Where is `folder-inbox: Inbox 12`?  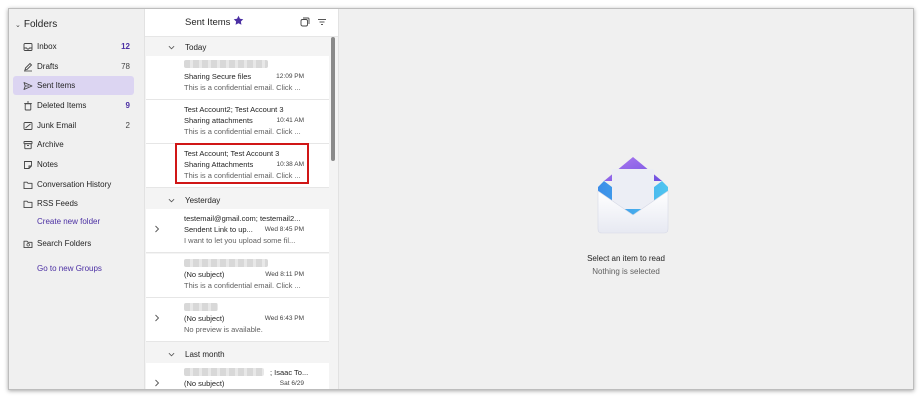 folder-inbox: Inbox 12 is located at coordinates (73, 46).